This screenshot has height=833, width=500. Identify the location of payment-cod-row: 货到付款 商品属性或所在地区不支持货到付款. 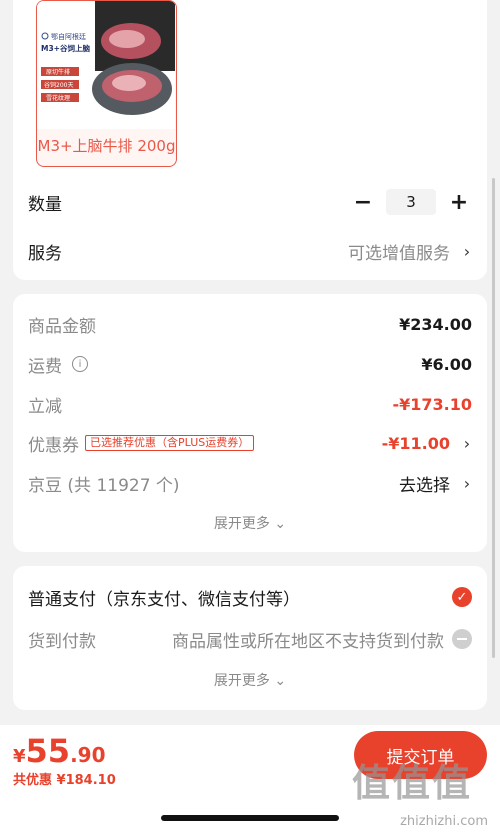
(250, 639).